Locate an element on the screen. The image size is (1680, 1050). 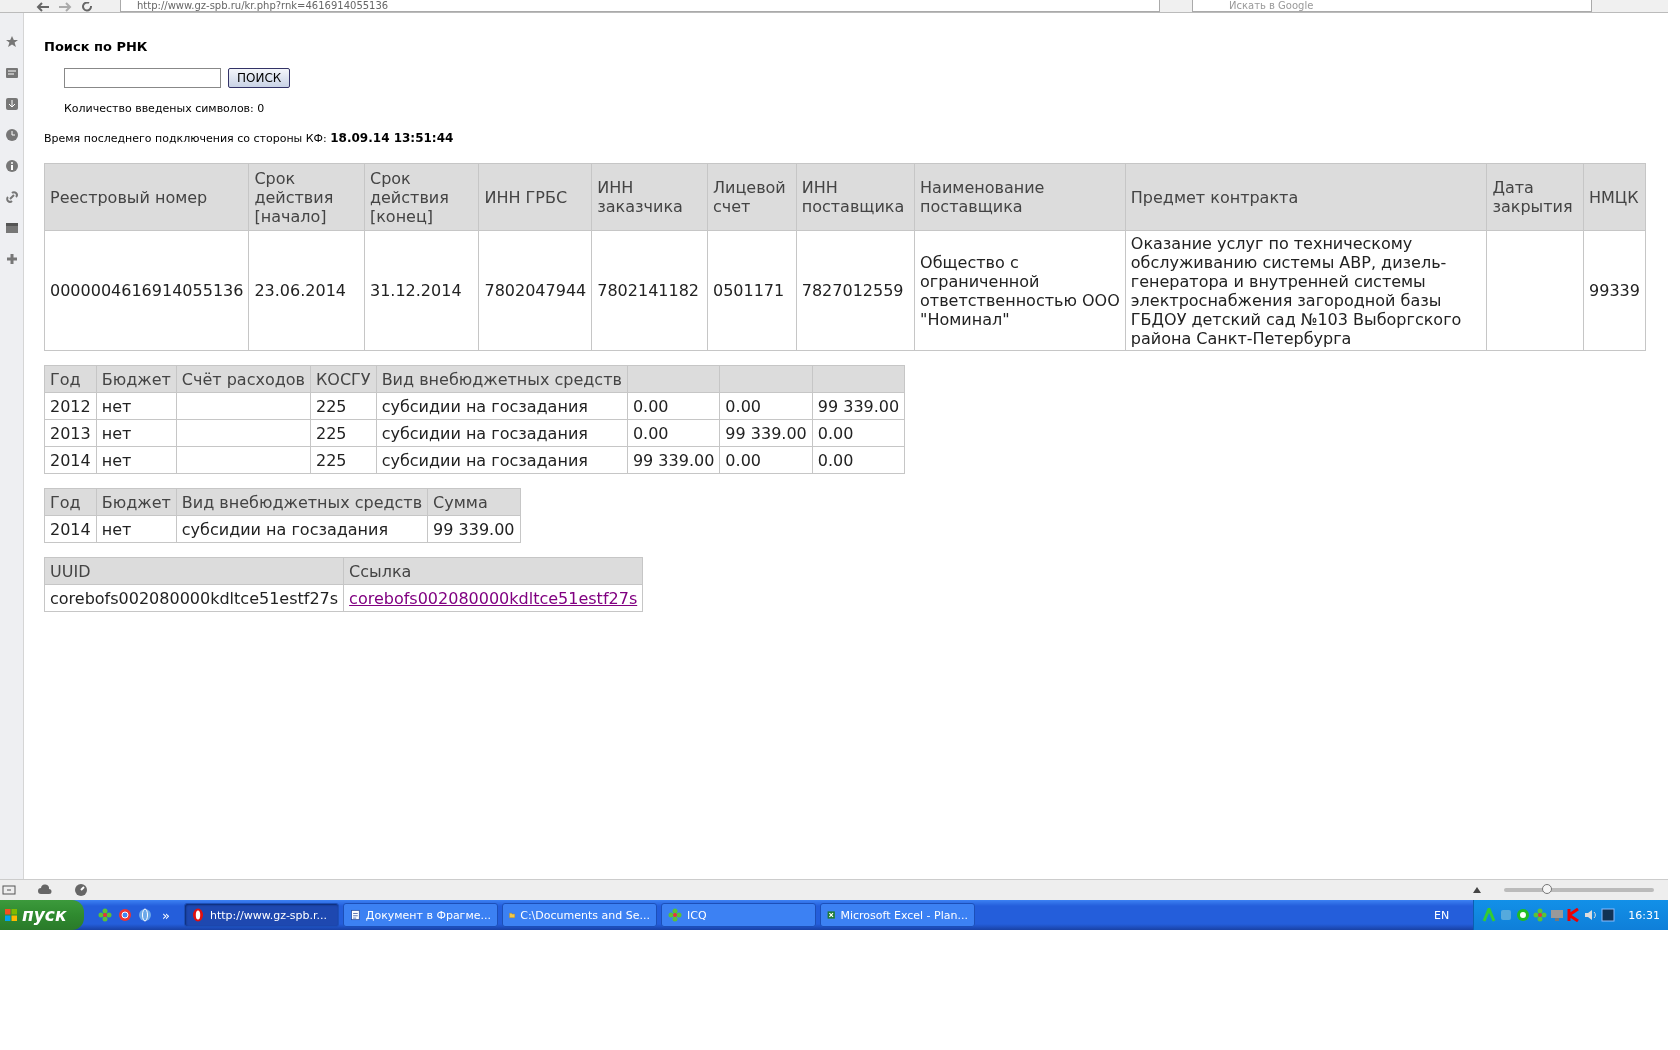
document-icon is located at coordinates (355, 915).